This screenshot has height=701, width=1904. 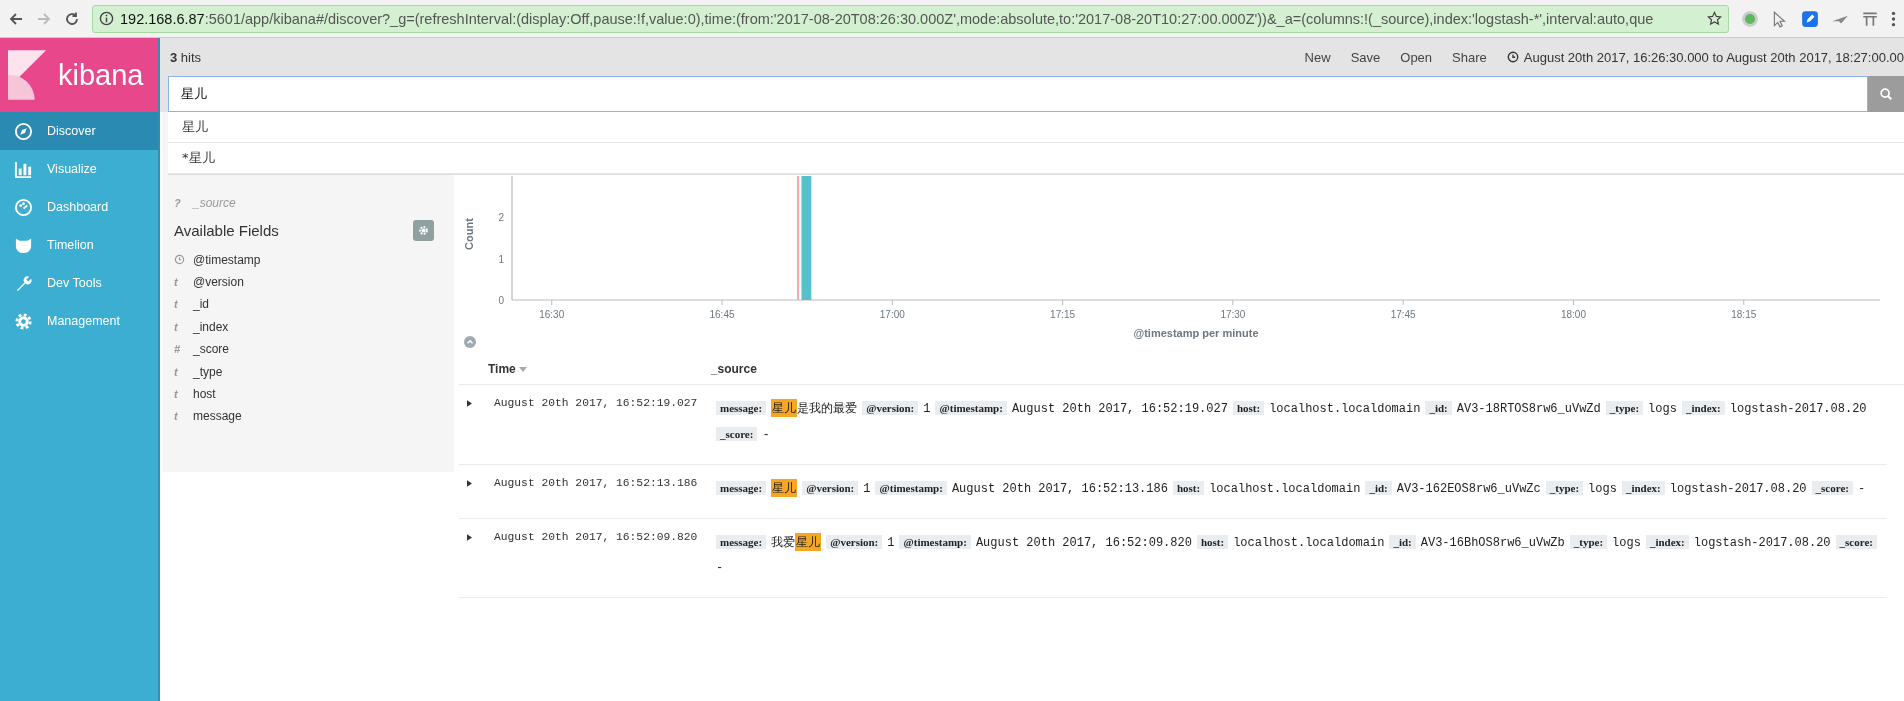 I want to click on sort-caret-icon, so click(x=522, y=369).